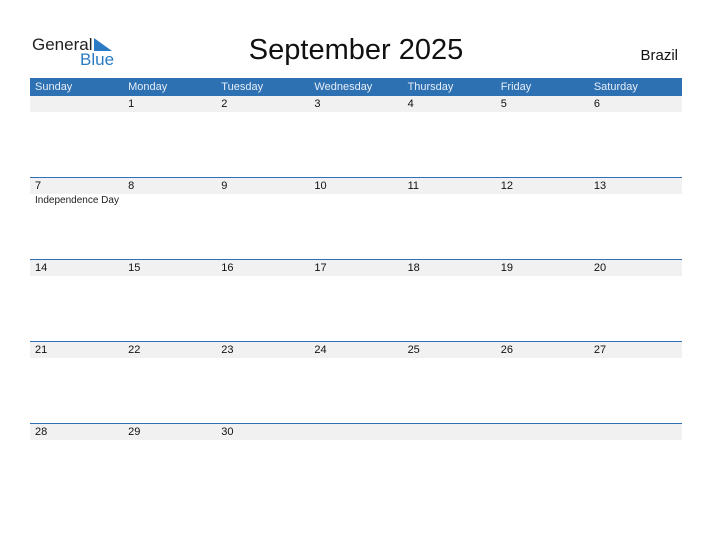 The height and width of the screenshot is (550, 712). I want to click on day-number: 5, so click(503, 104).